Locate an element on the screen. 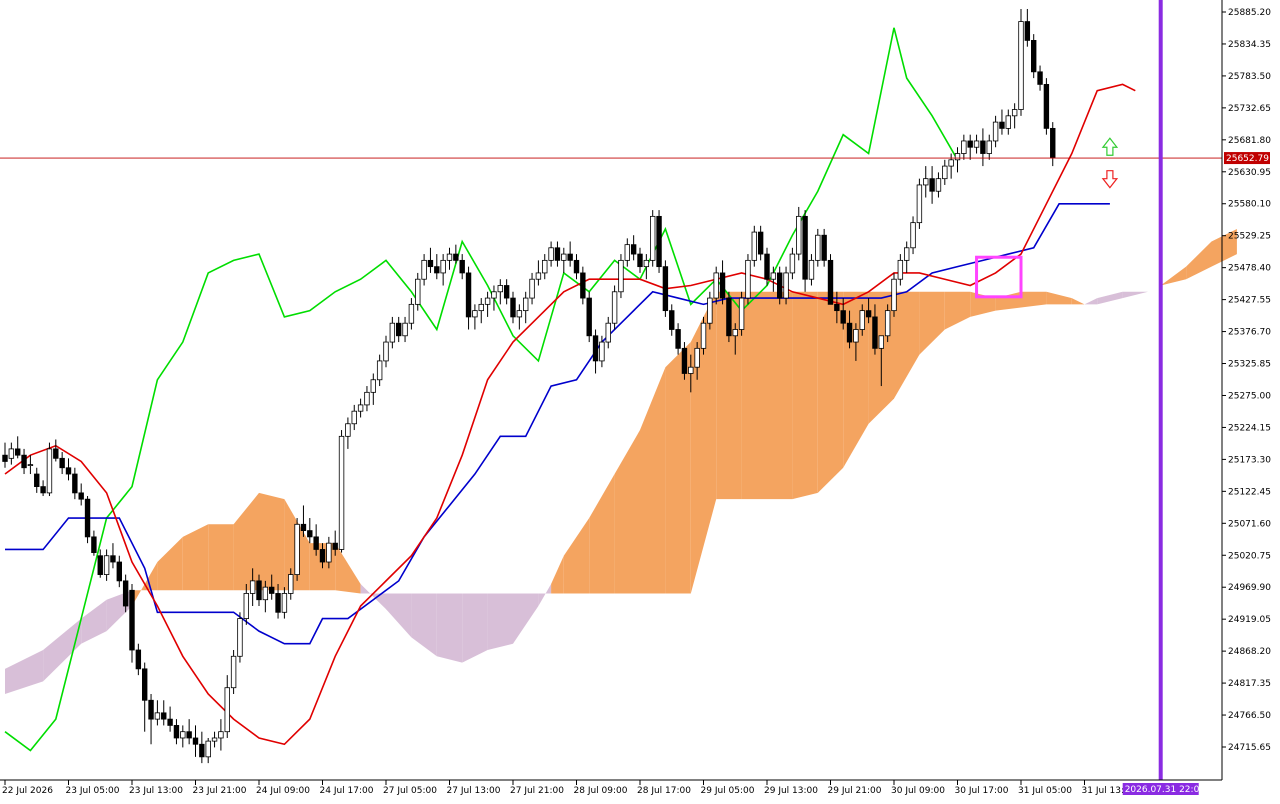 This screenshot has height=804, width=1280. time-tick-label: 27 Jul 21:00 is located at coordinates (537, 791).